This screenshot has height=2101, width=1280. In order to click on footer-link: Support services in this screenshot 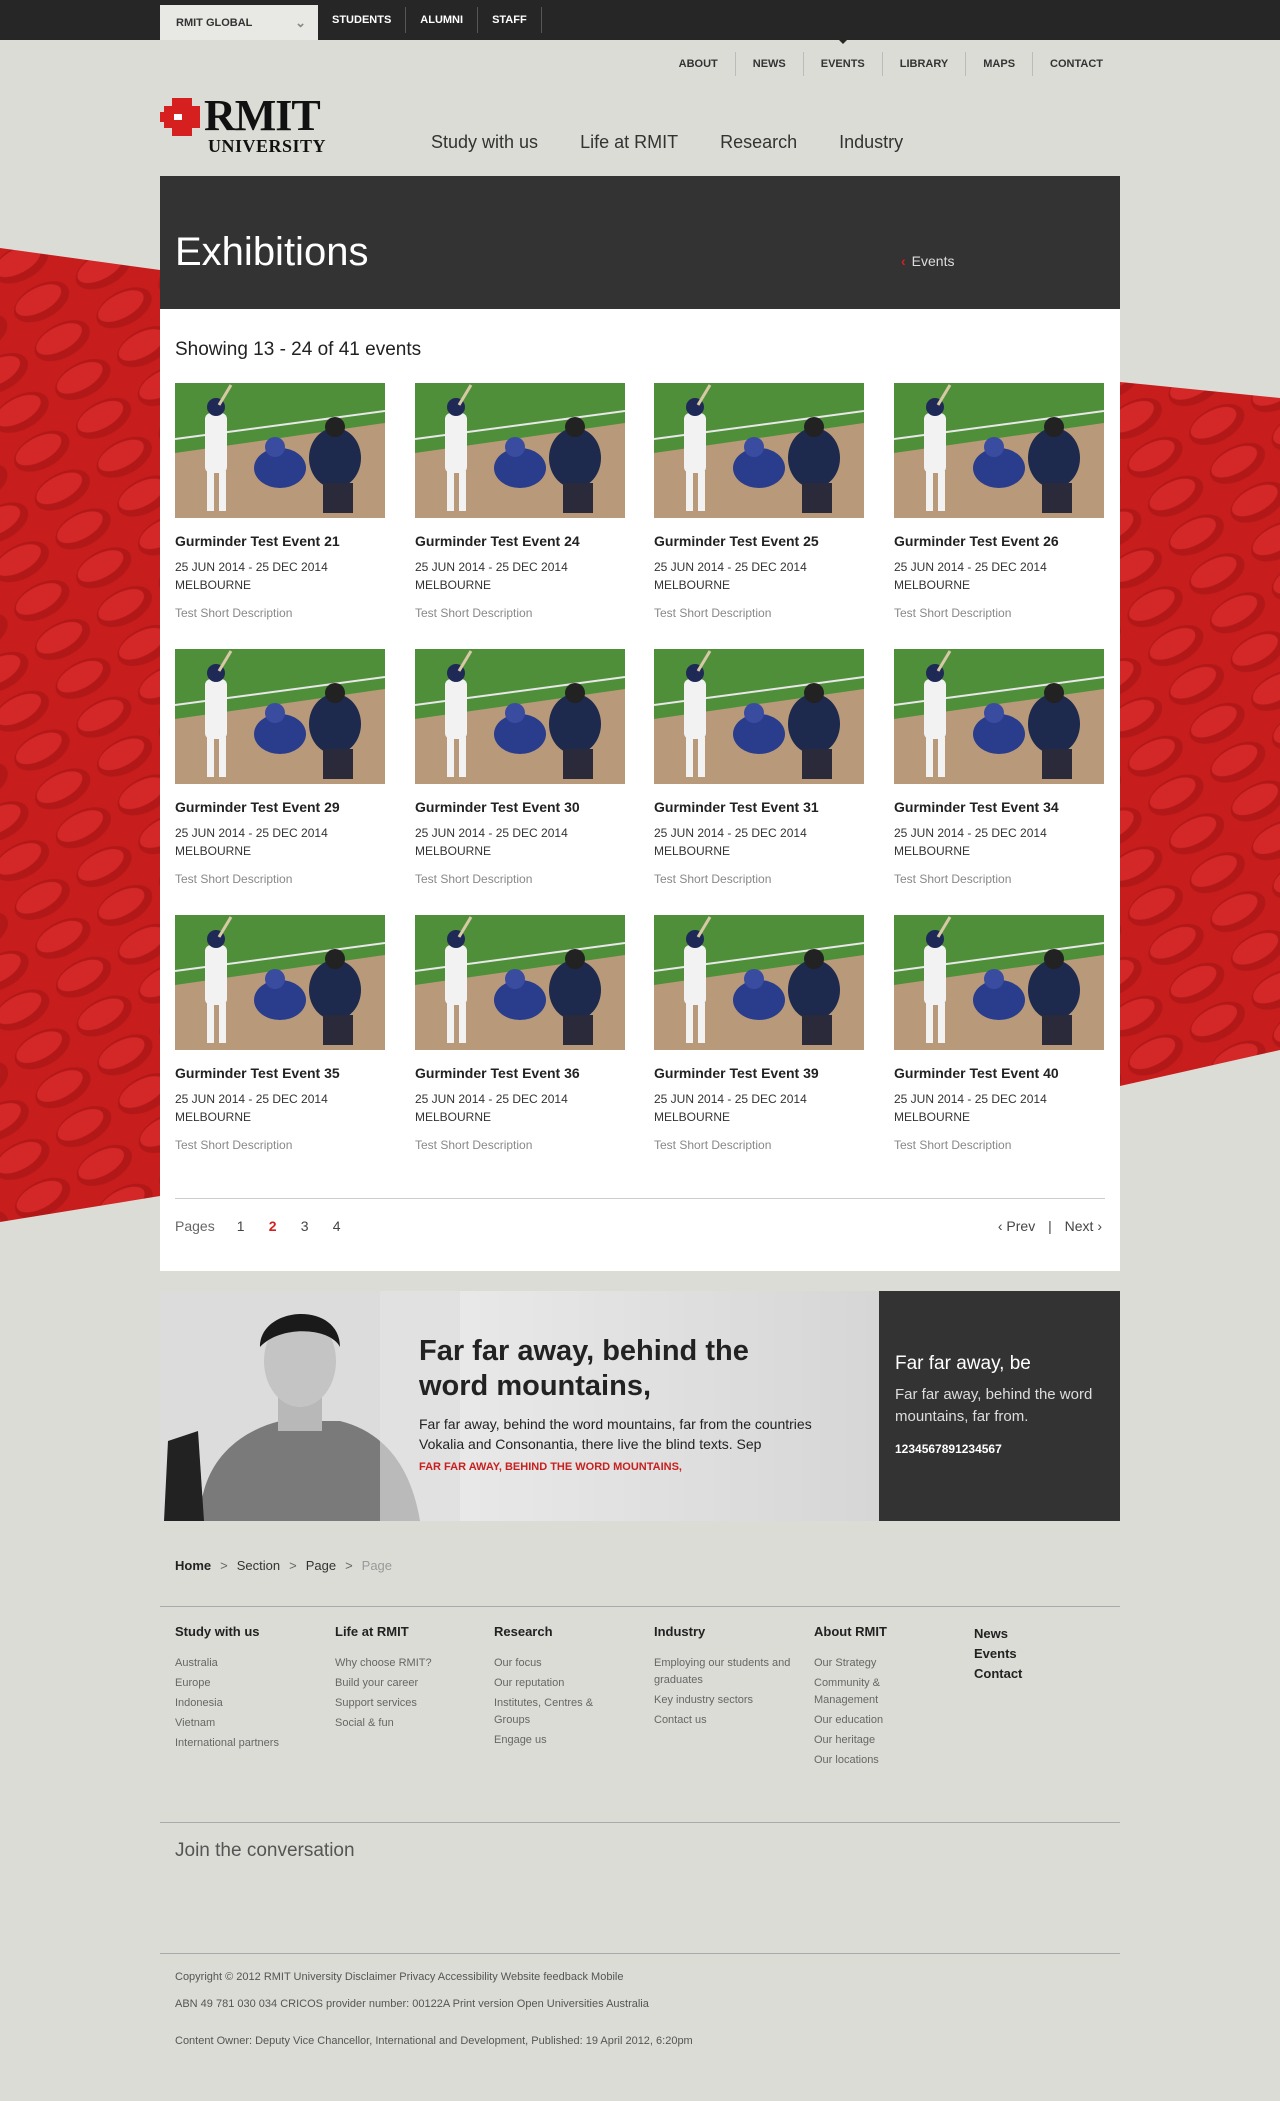, I will do `click(405, 1703)`.